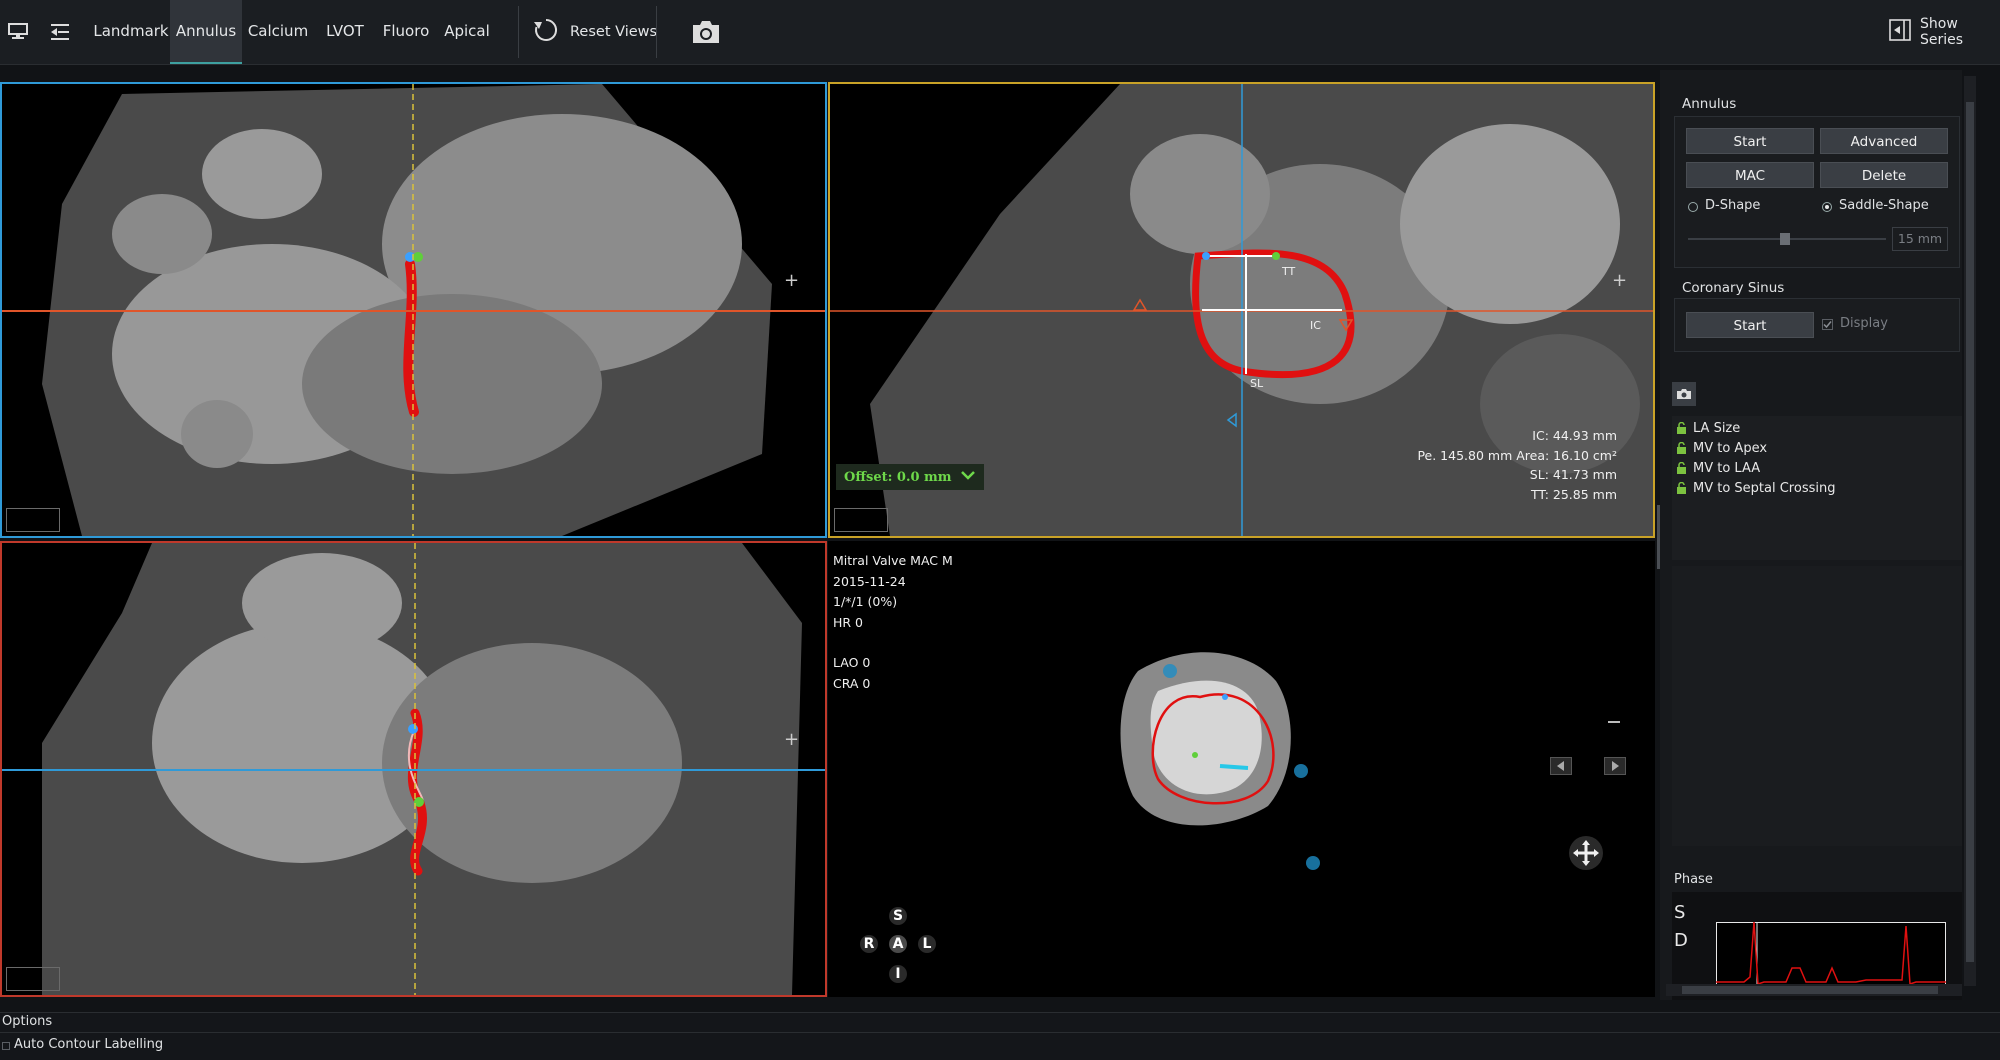 Image resolution: width=2000 pixels, height=1060 pixels. I want to click on list-item-label: LA Size, so click(1717, 428).